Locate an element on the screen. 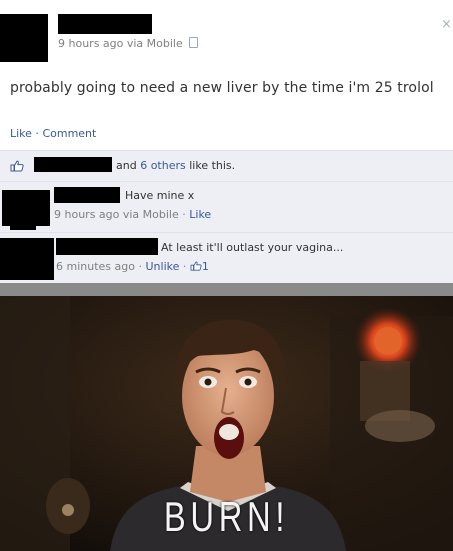  comment-timestamp: 9 hours ago via Mobile is located at coordinates (116, 214).